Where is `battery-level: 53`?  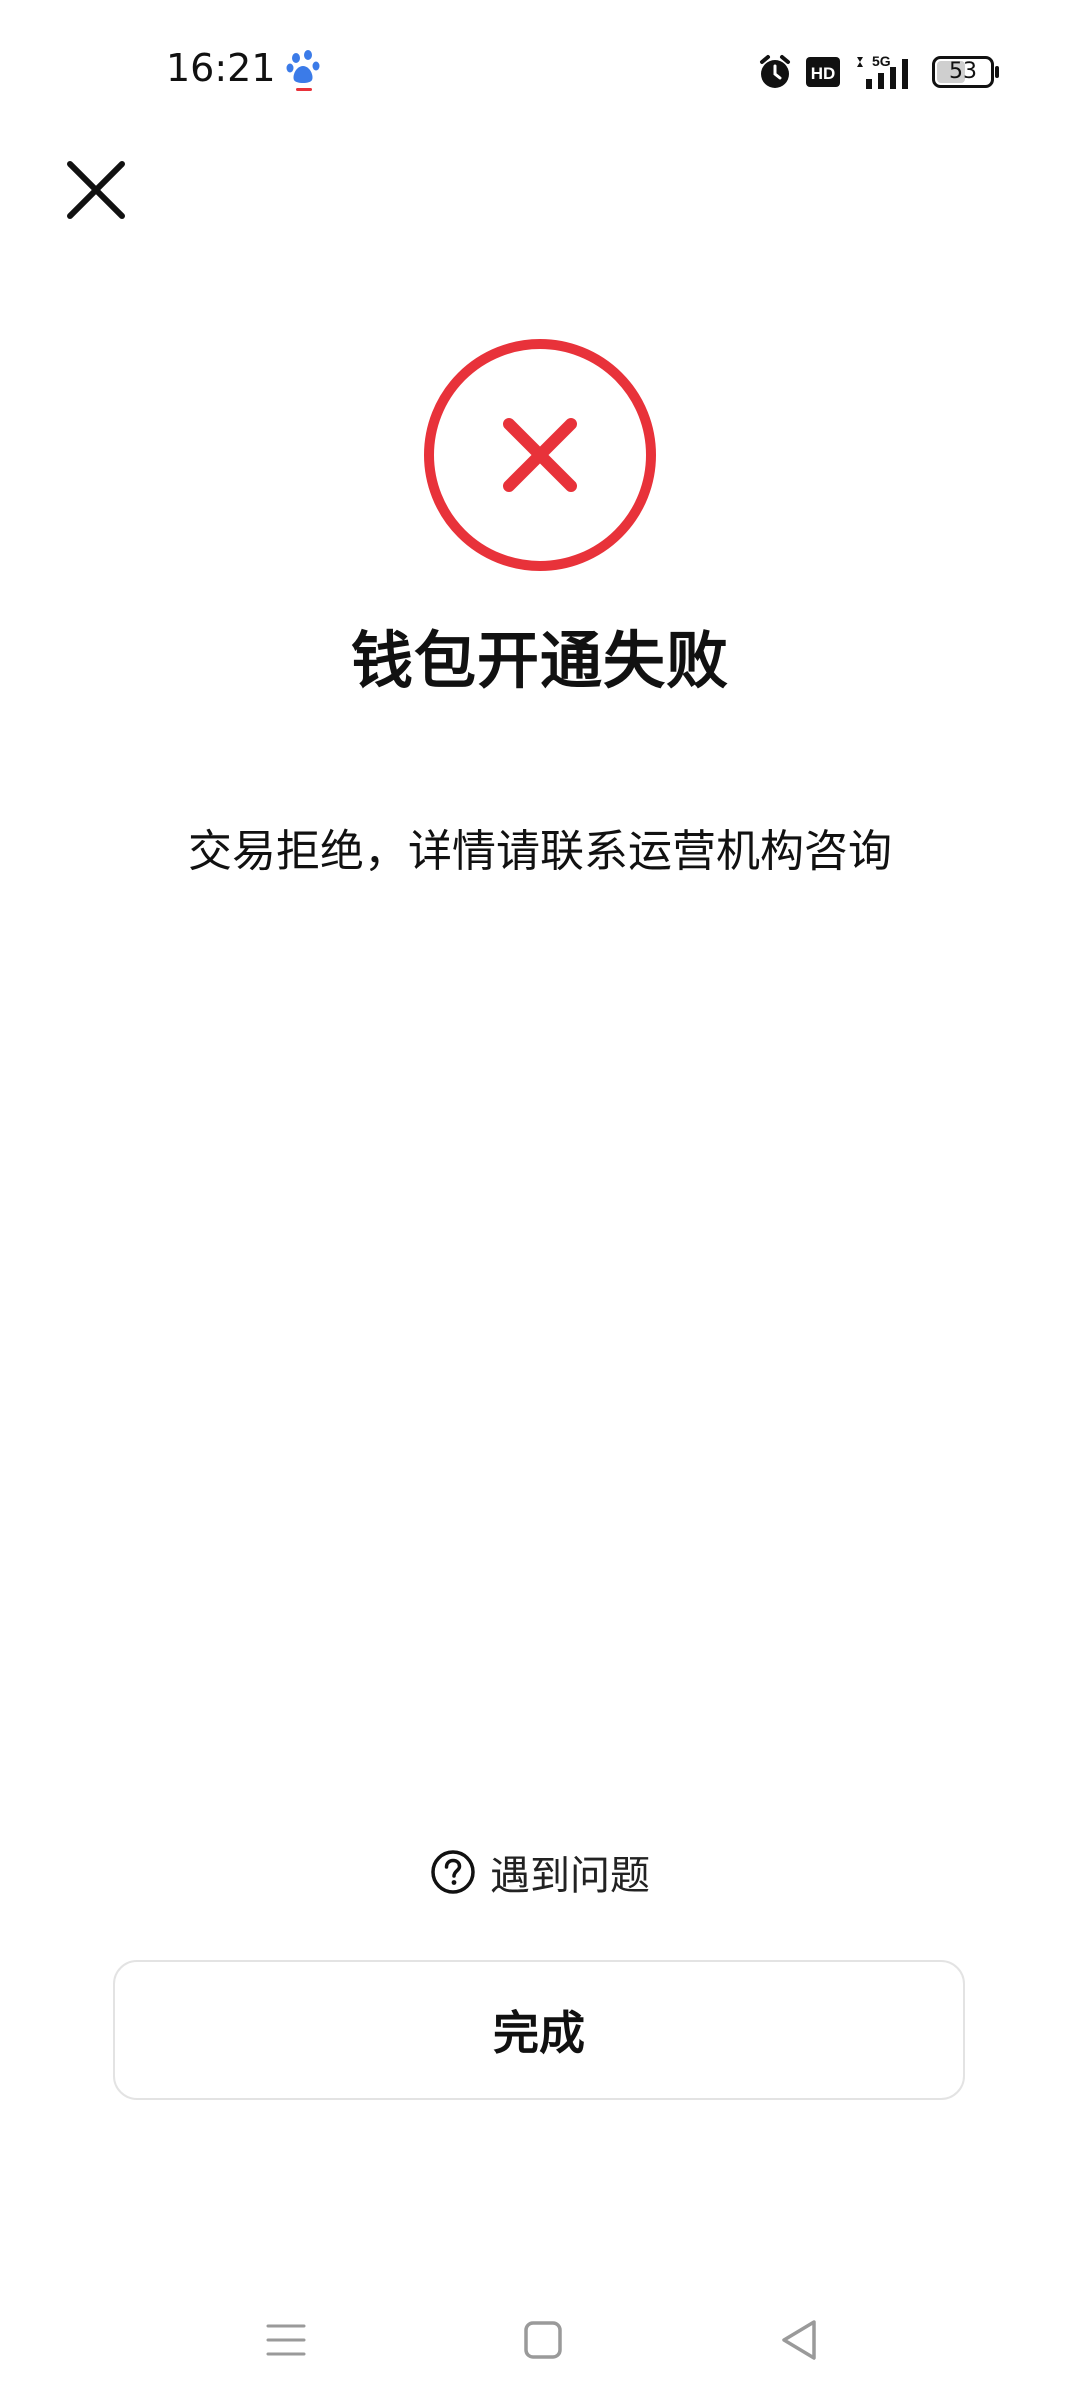 battery-level: 53 is located at coordinates (963, 71).